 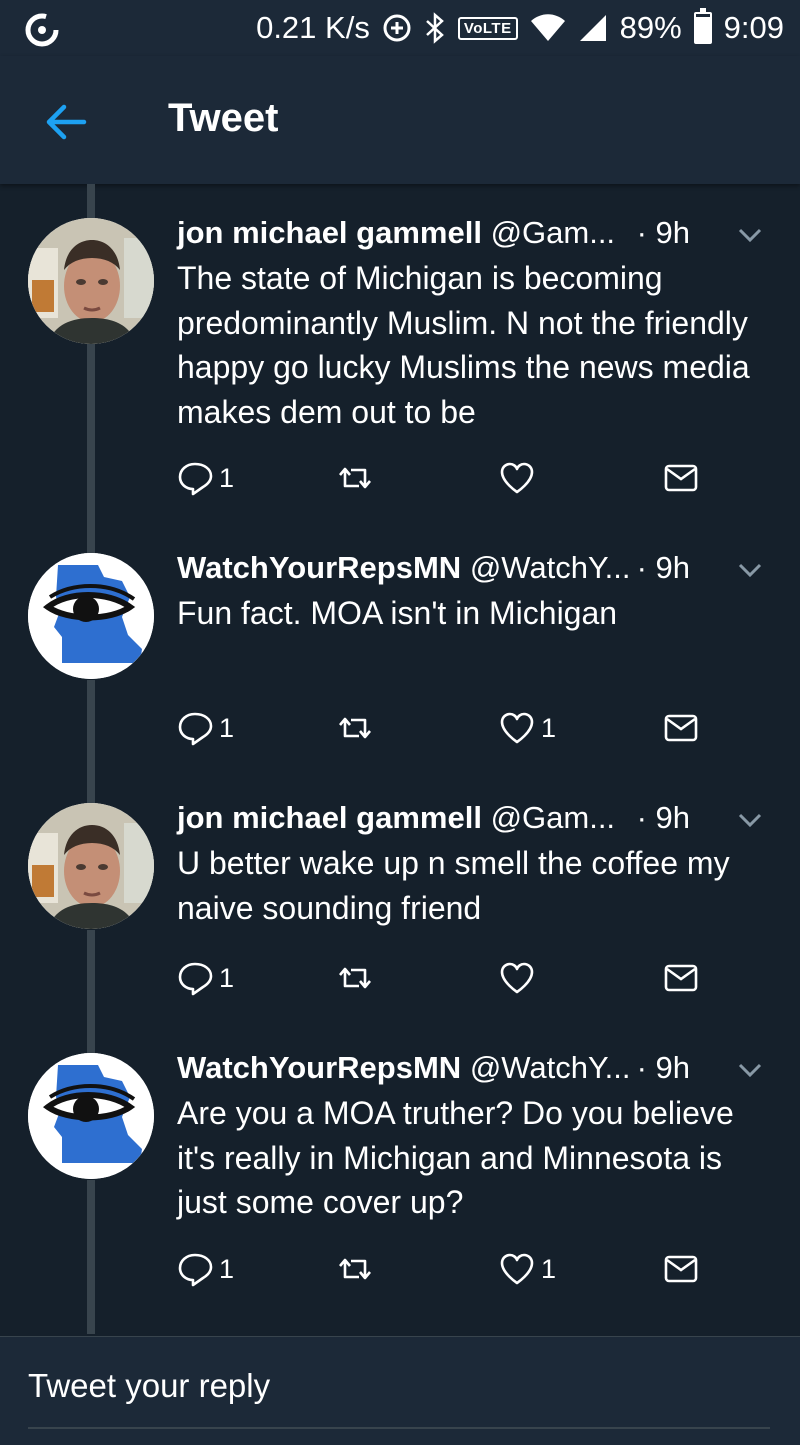 What do you see at coordinates (702, 26) in the screenshot?
I see `battery-icon` at bounding box center [702, 26].